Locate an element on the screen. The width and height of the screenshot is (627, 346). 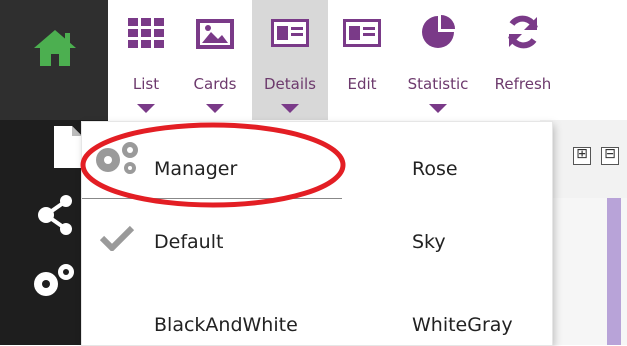
share-icon is located at coordinates (56, 215).